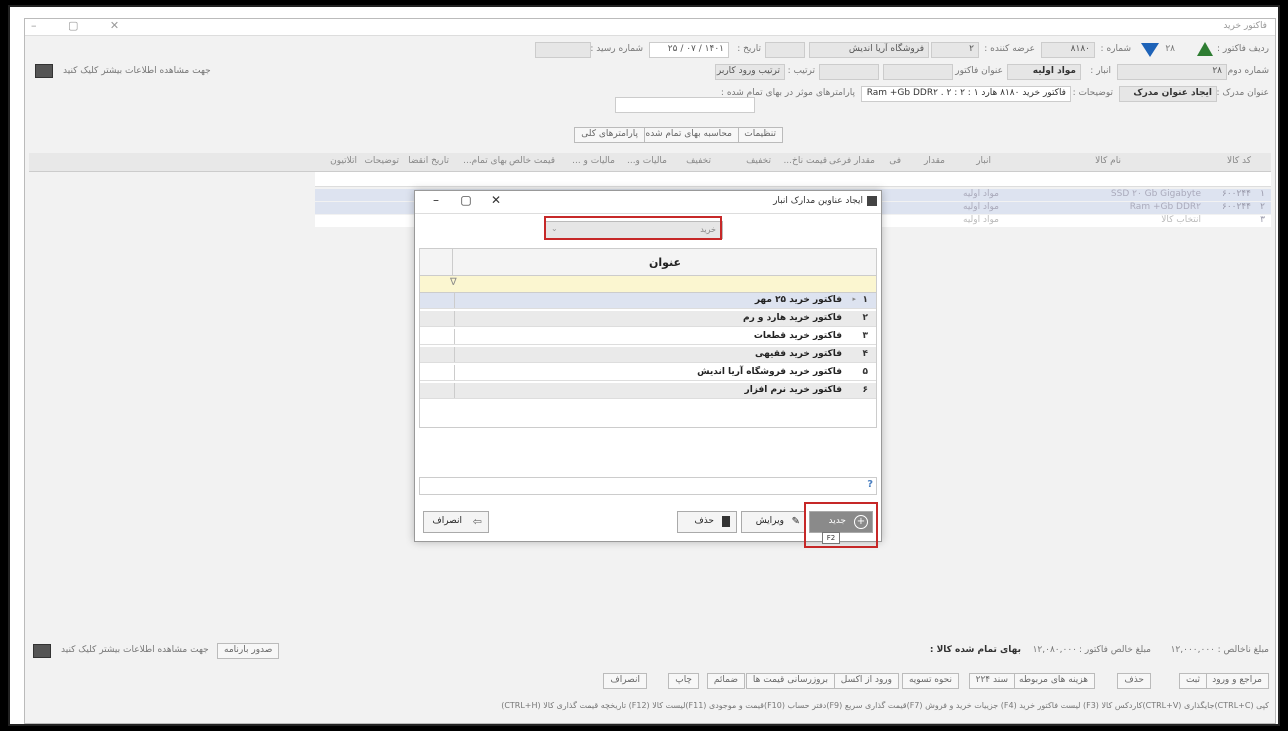 Image resolution: width=1288 pixels, height=731 pixels. Describe the element at coordinates (865, 372) in the screenshot. I see `row-number: ۵` at that location.